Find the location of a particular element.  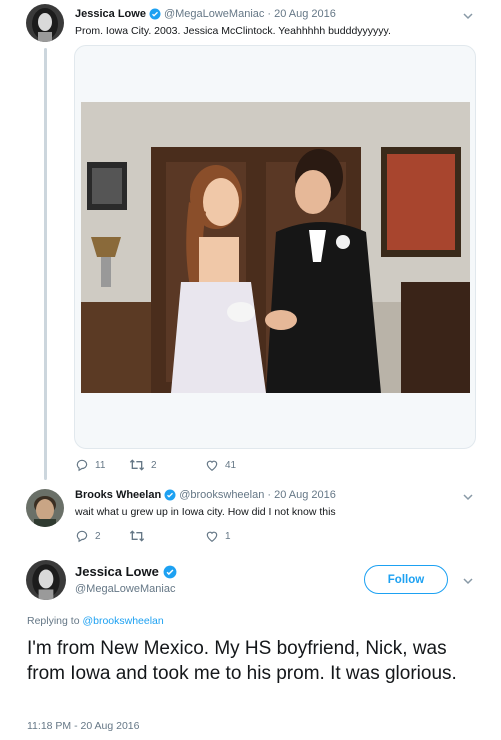

replying-to-line: Replying to @brookswheelan is located at coordinates (95, 621).